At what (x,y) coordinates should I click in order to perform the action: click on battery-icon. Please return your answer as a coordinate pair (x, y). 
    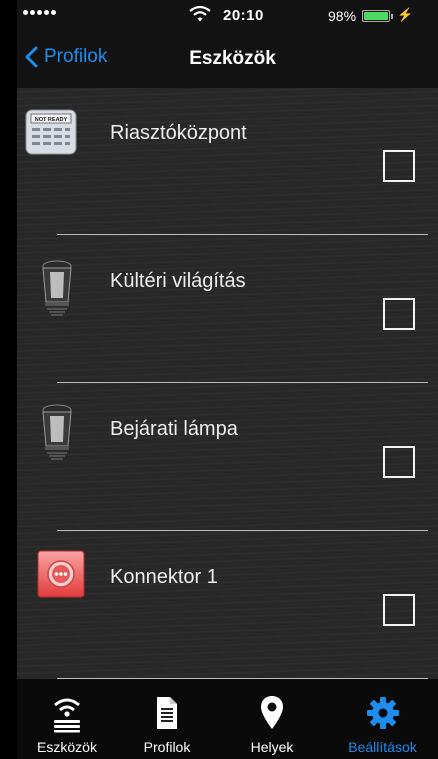
    Looking at the image, I should click on (376, 16).